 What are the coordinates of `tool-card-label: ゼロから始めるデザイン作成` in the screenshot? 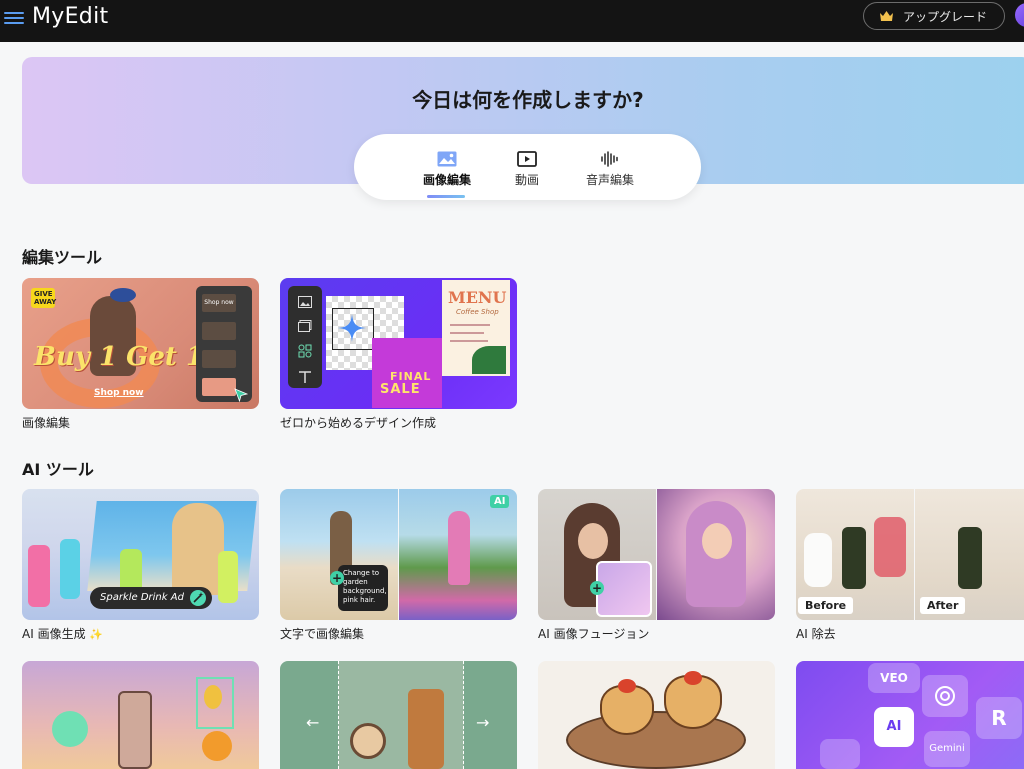 It's located at (358, 423).